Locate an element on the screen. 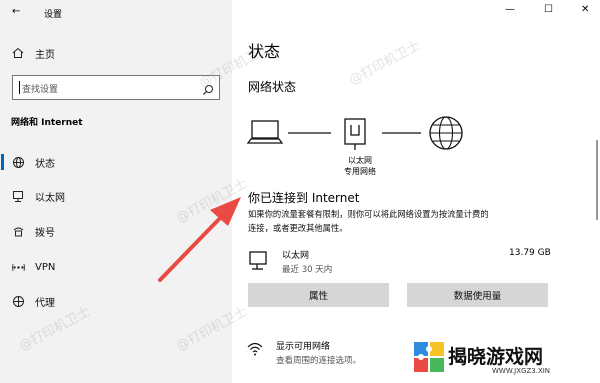 The height and width of the screenshot is (383, 600). site-url: WWW.JXGZ3.XIN is located at coordinates (521, 371).